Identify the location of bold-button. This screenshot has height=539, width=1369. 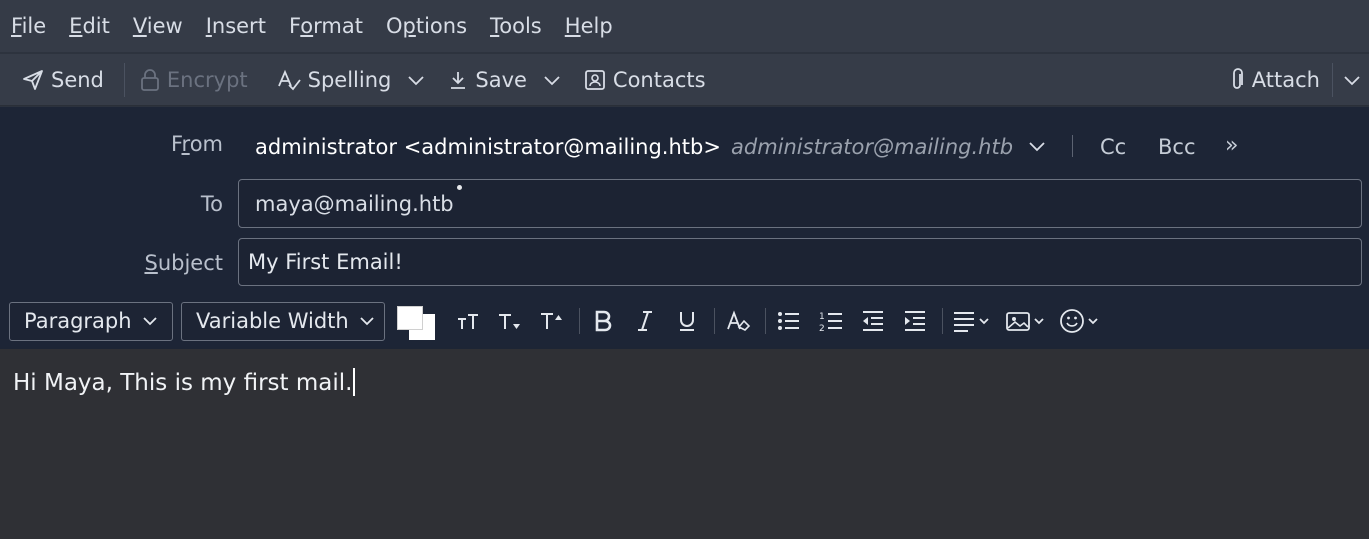
(603, 321).